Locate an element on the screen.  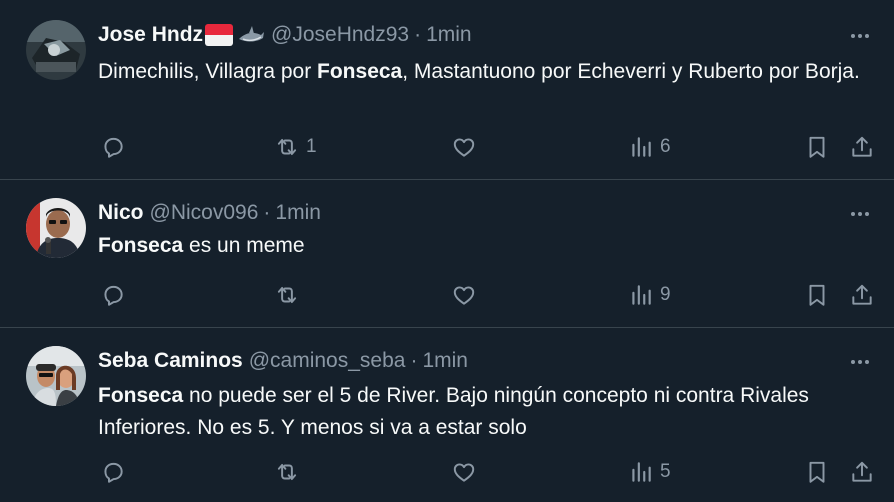
display-name: Seba Caminos is located at coordinates (170, 361).